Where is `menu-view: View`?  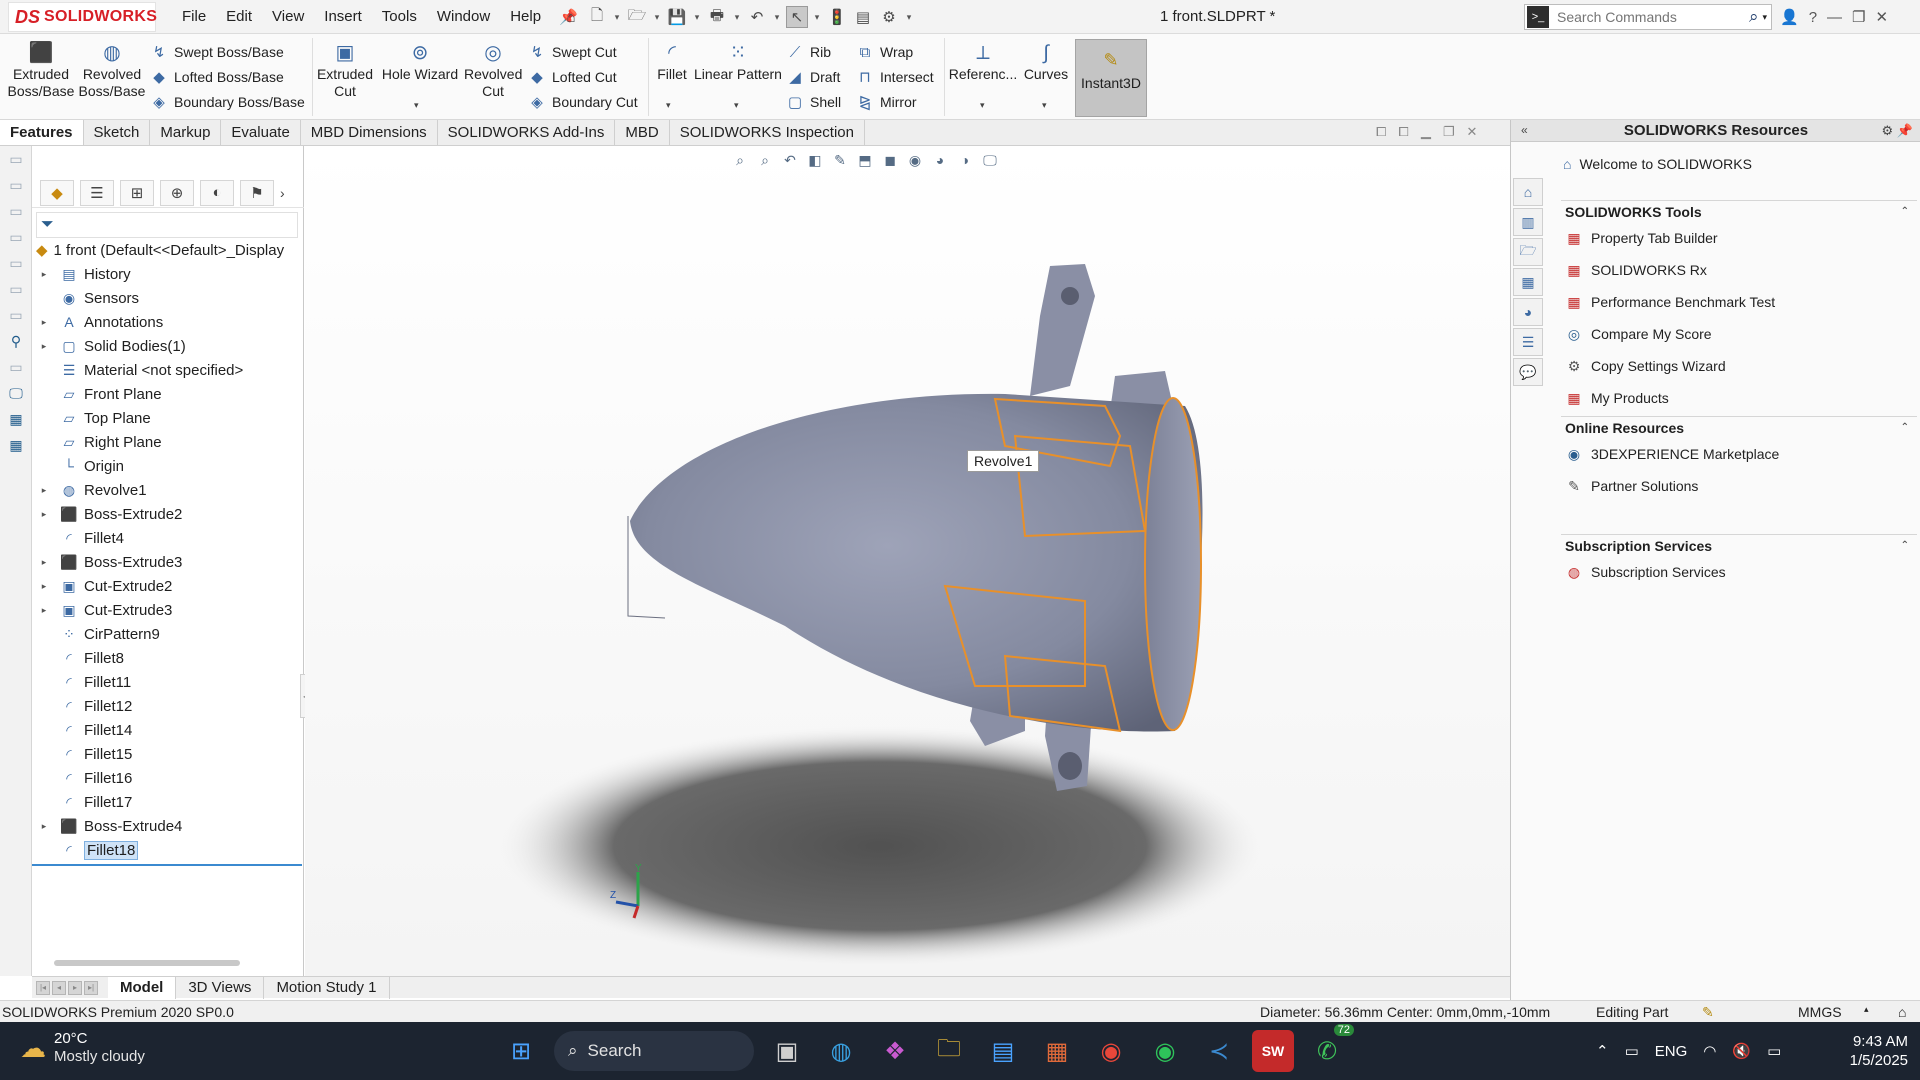
menu-view: View is located at coordinates (288, 17).